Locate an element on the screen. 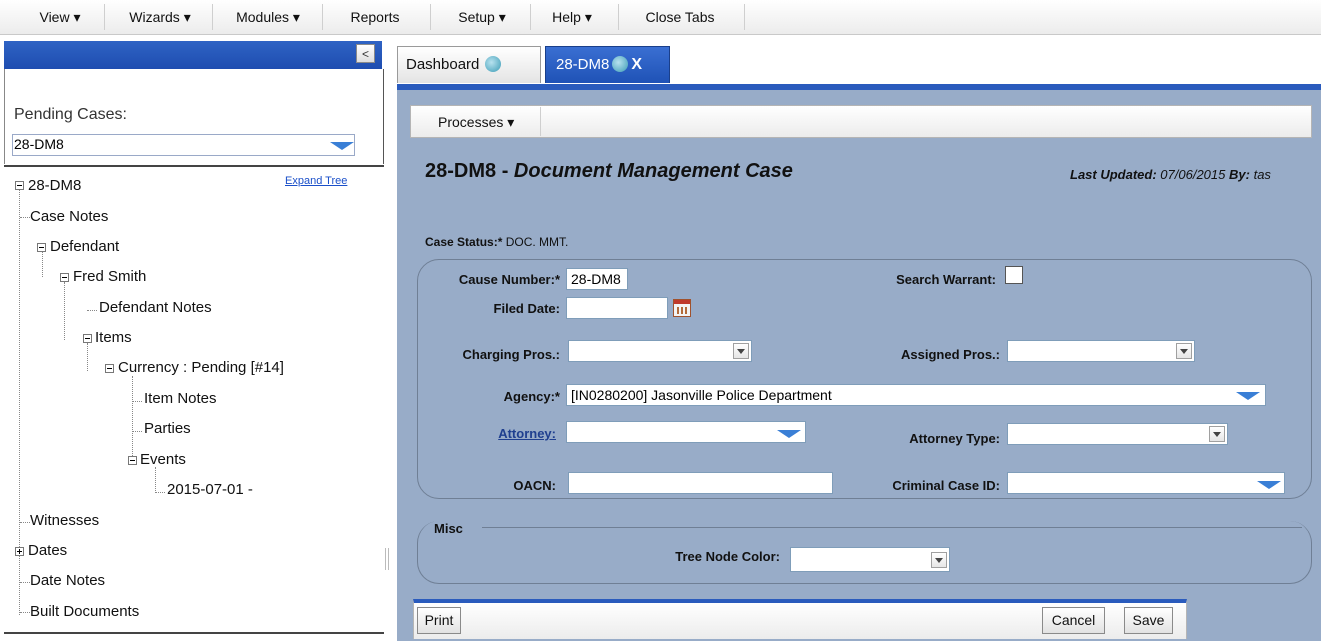 This screenshot has height=641, width=1321. tab-dashboard: Dashboard is located at coordinates (469, 64).